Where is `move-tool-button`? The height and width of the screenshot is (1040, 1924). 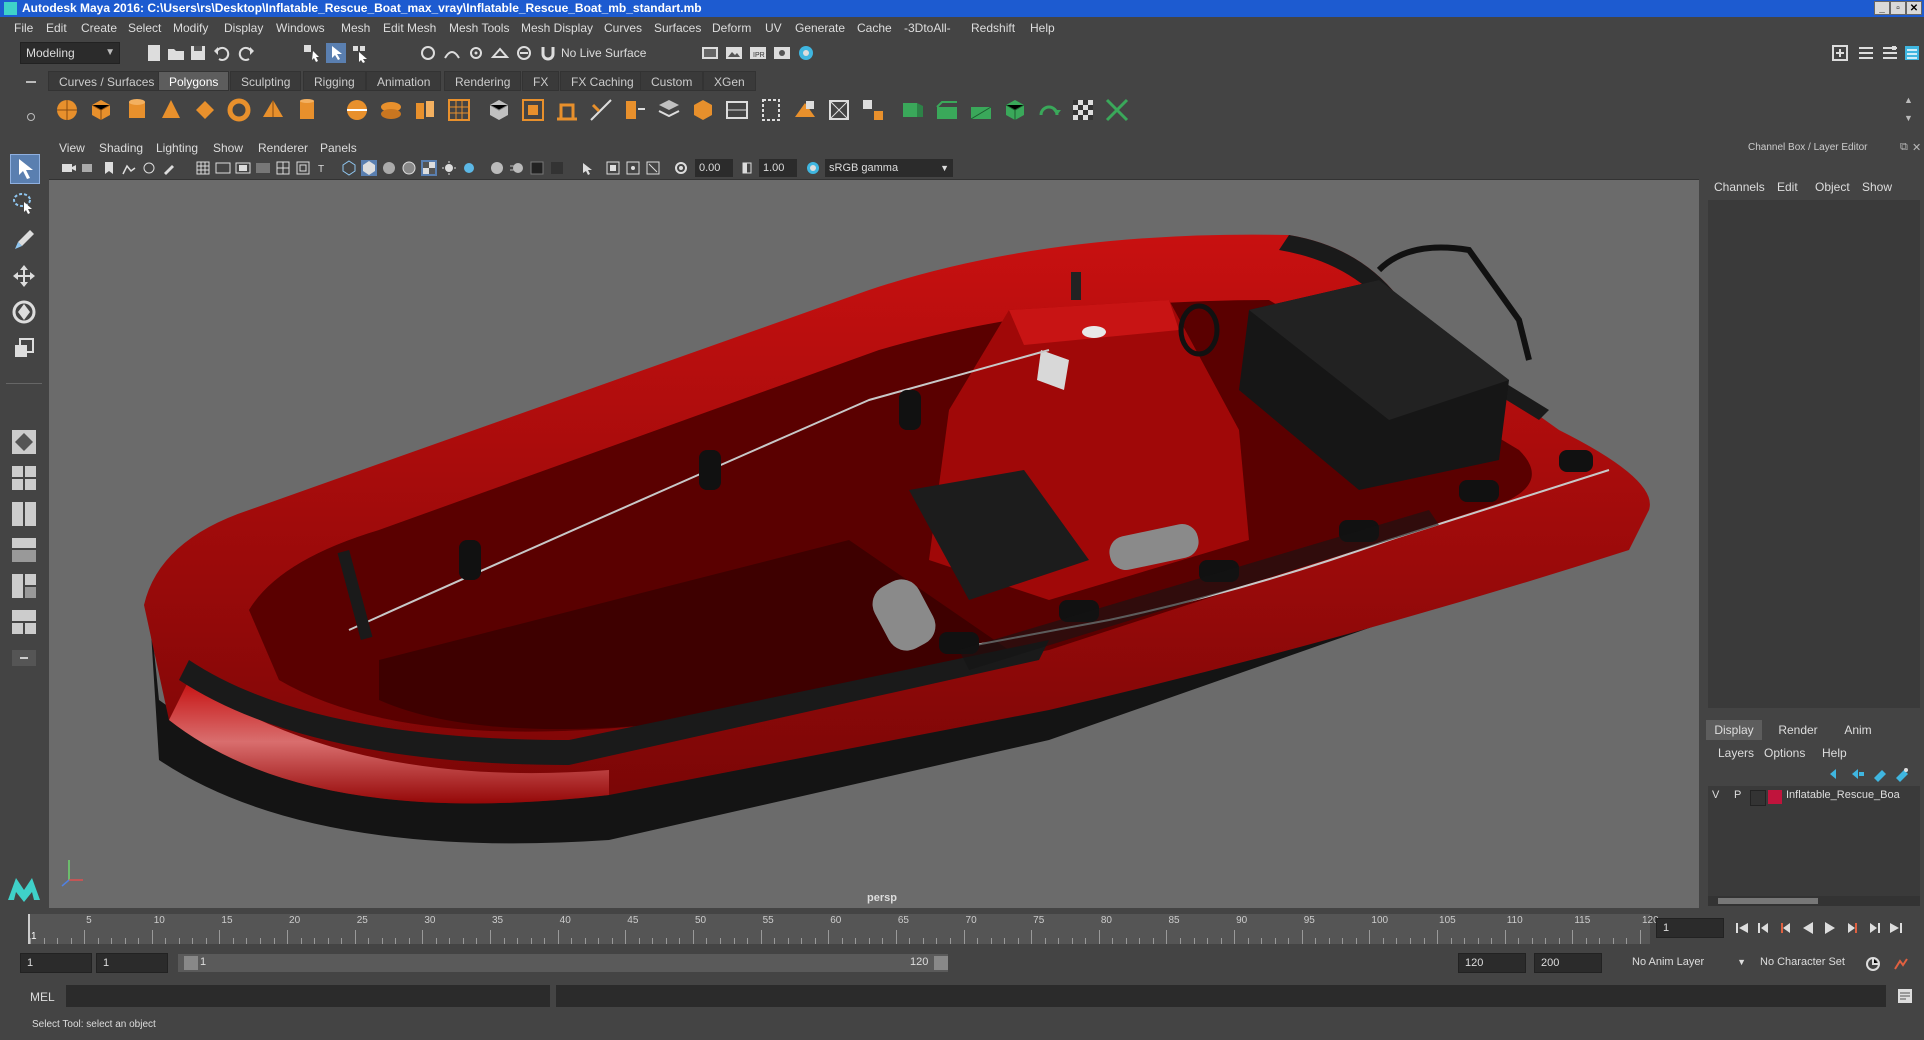
move-tool-button is located at coordinates (24, 276).